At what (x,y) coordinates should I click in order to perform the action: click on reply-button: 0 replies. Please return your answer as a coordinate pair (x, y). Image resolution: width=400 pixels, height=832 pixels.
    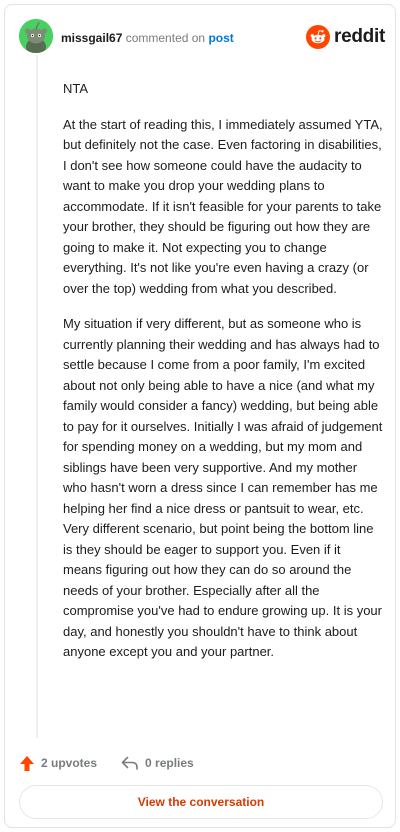
    Looking at the image, I should click on (157, 763).